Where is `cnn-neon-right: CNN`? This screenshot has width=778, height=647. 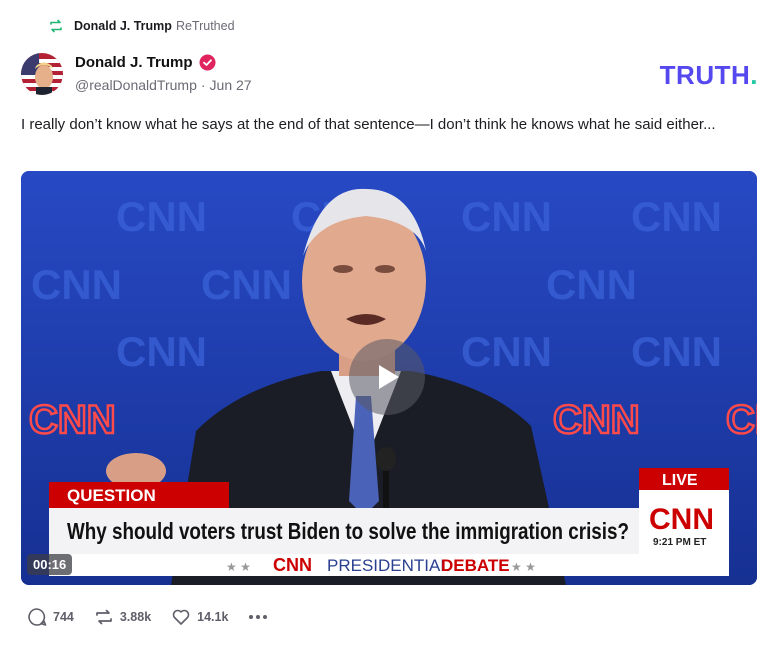 cnn-neon-right: CNN is located at coordinates (596, 420).